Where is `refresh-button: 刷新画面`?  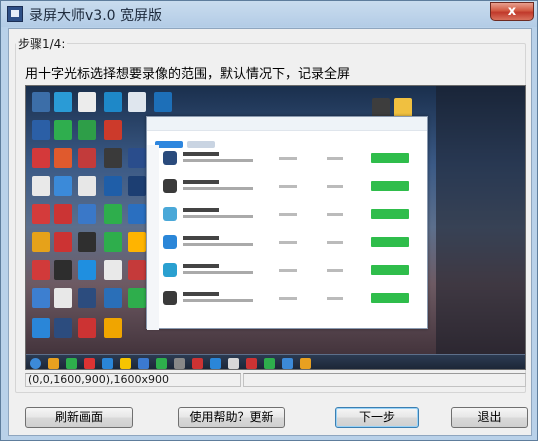 refresh-button: 刷新画面 is located at coordinates (79, 417).